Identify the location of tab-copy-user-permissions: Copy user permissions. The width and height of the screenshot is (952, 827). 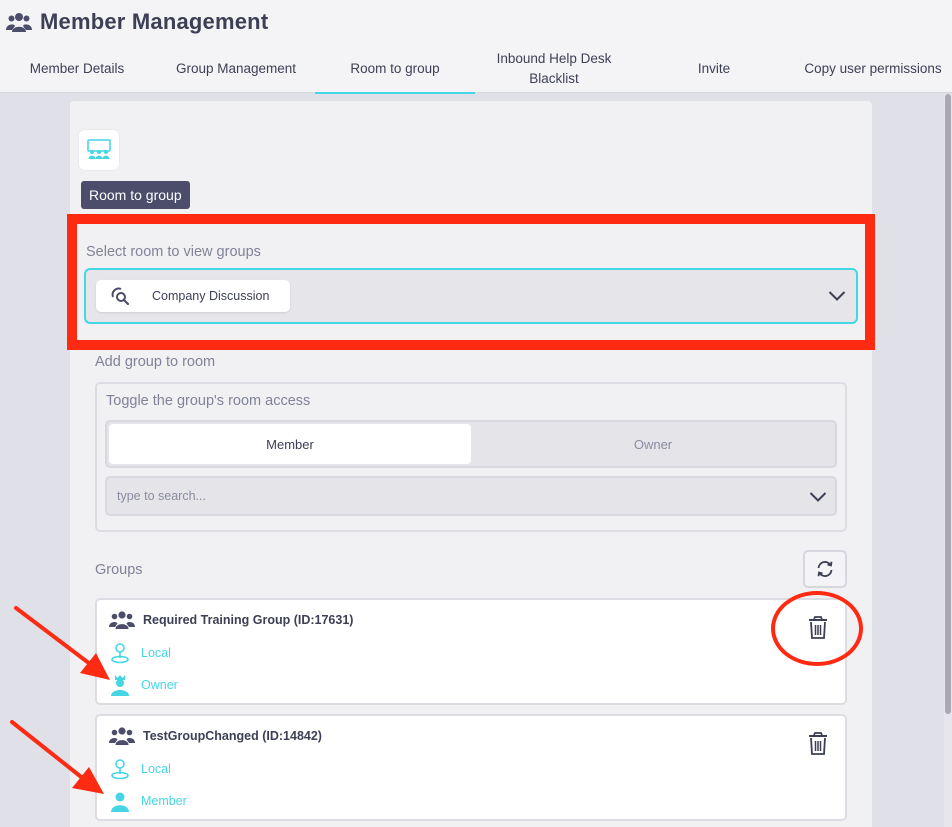
(873, 69).